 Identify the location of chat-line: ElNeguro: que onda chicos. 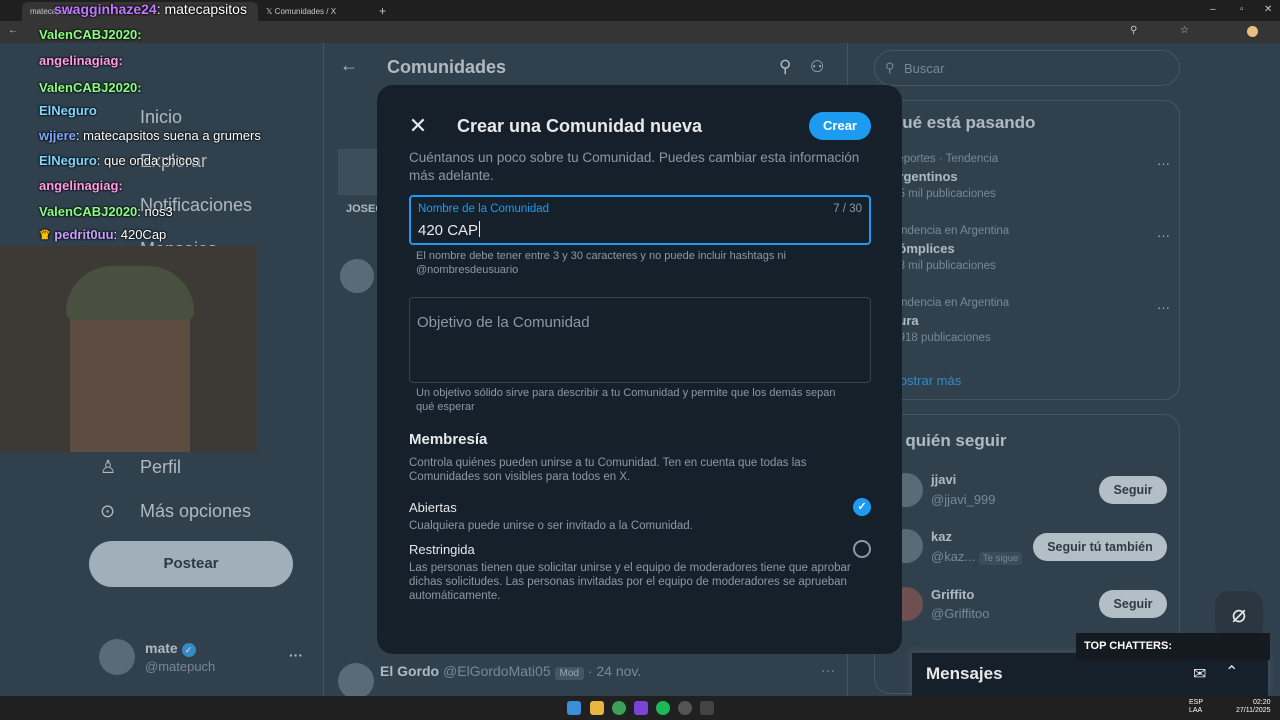
(119, 160).